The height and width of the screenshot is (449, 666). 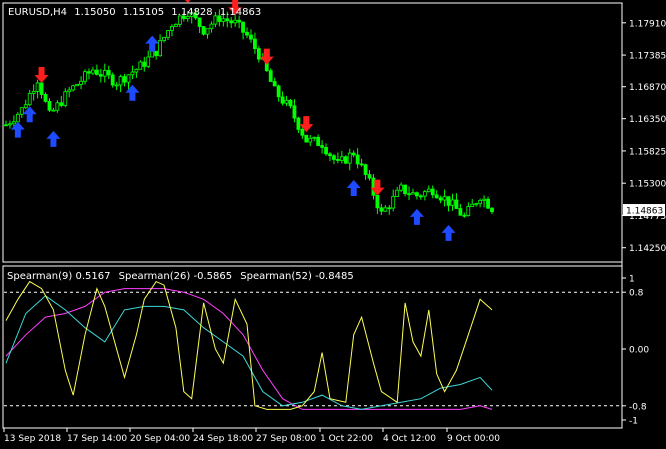 I want to click on time-tick-label: 13 Sep 2018, so click(x=32, y=439).